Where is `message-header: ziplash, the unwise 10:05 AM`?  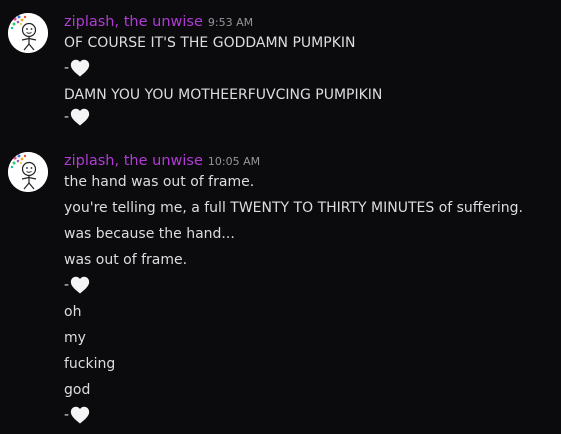 message-header: ziplash, the unwise 10:05 AM is located at coordinates (162, 160).